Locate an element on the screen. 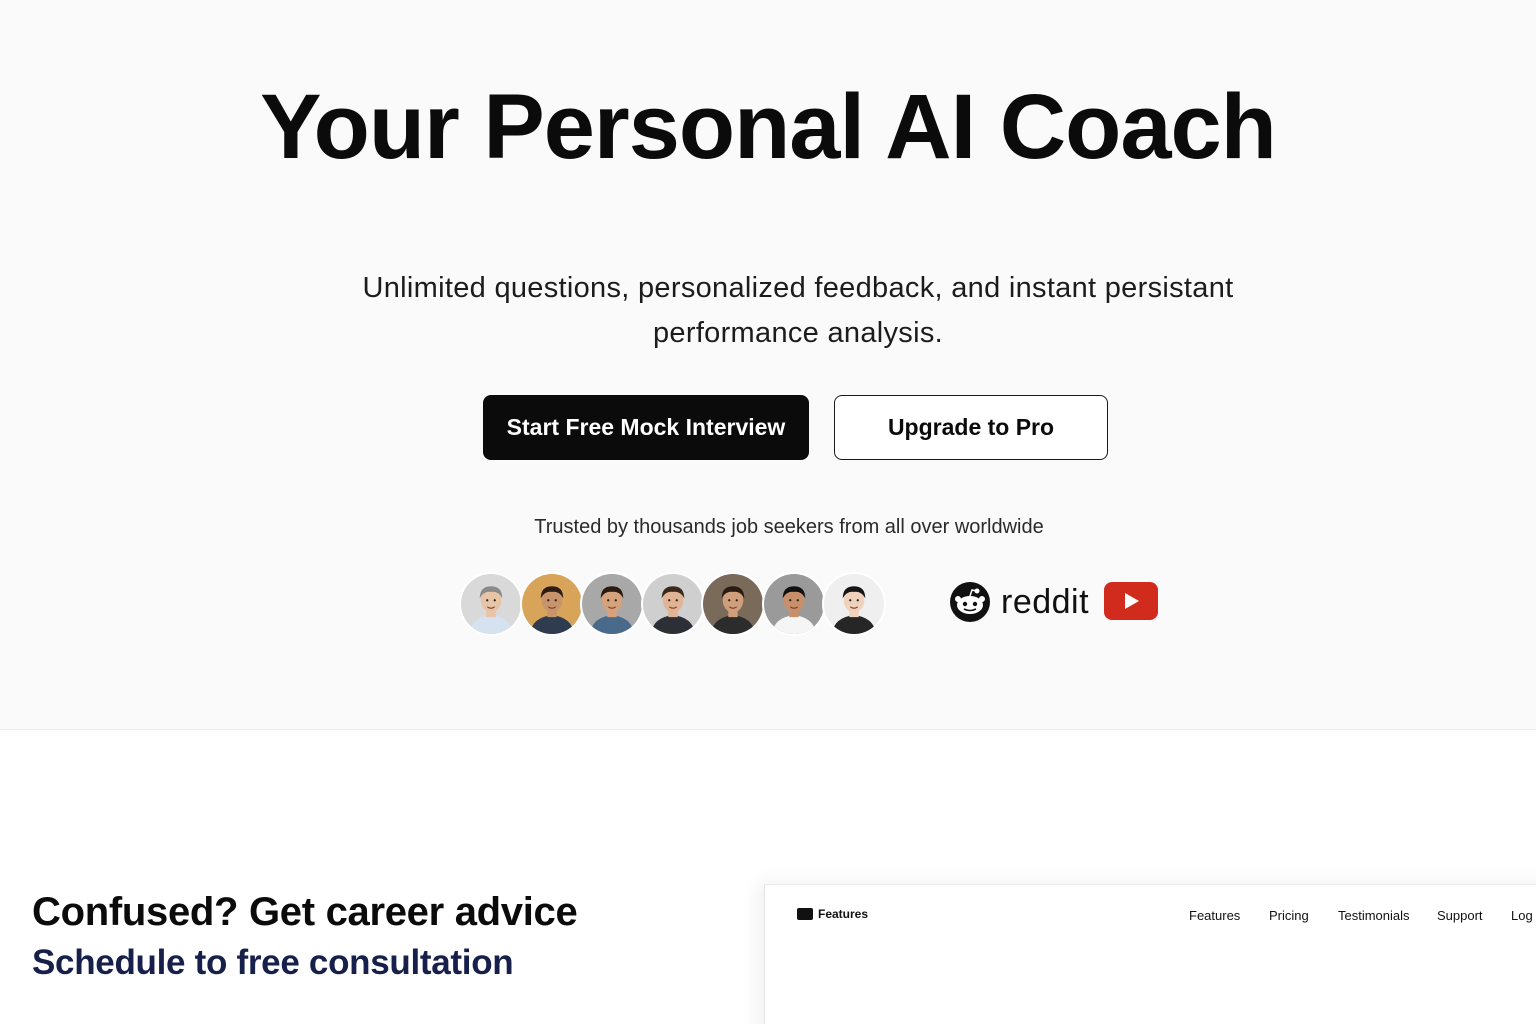 This screenshot has width=1536, height=1024. reddit-icon is located at coordinates (970, 602).